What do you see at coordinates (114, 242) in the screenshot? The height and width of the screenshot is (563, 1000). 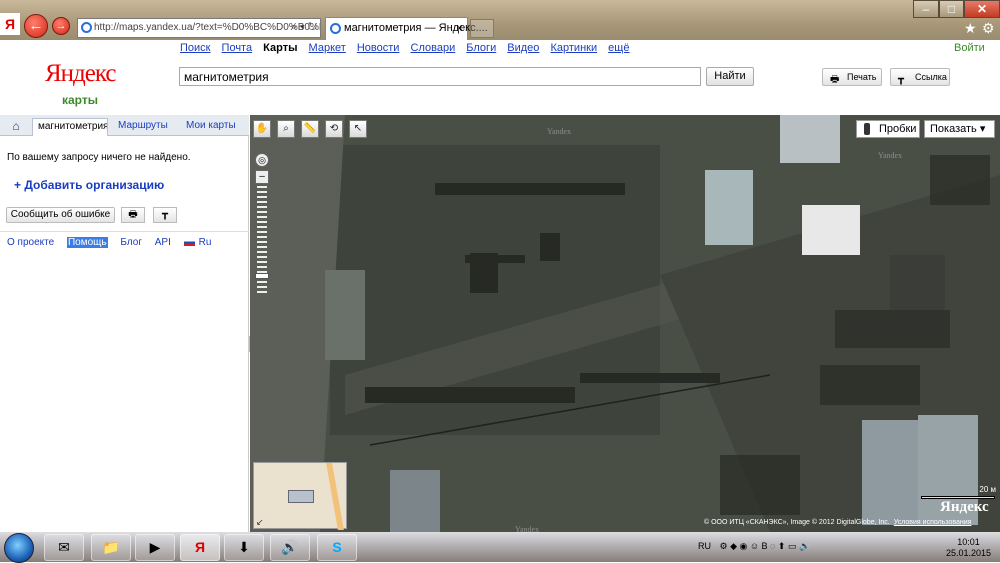 I see `sidebar-footer: О проекте Помощь Блог API Ru` at bounding box center [114, 242].